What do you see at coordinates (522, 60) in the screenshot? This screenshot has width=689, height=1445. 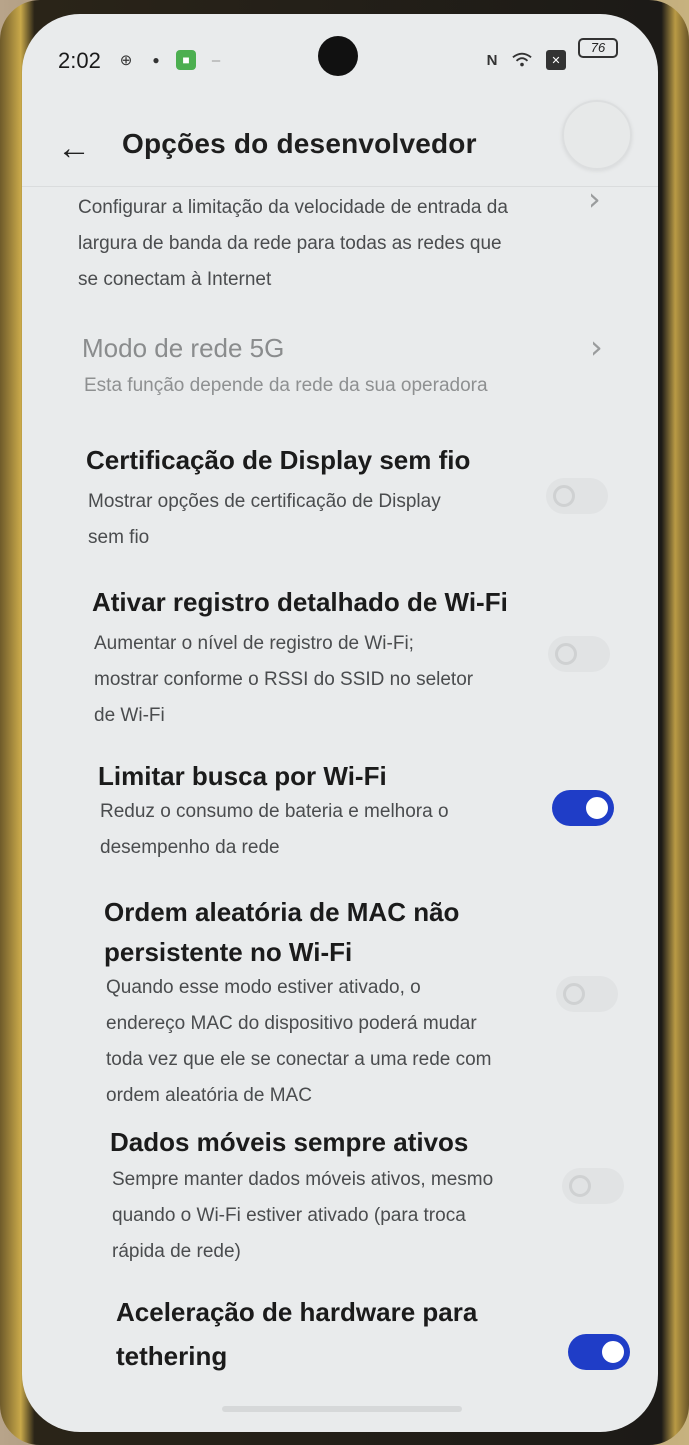 I see `wifi-icon` at bounding box center [522, 60].